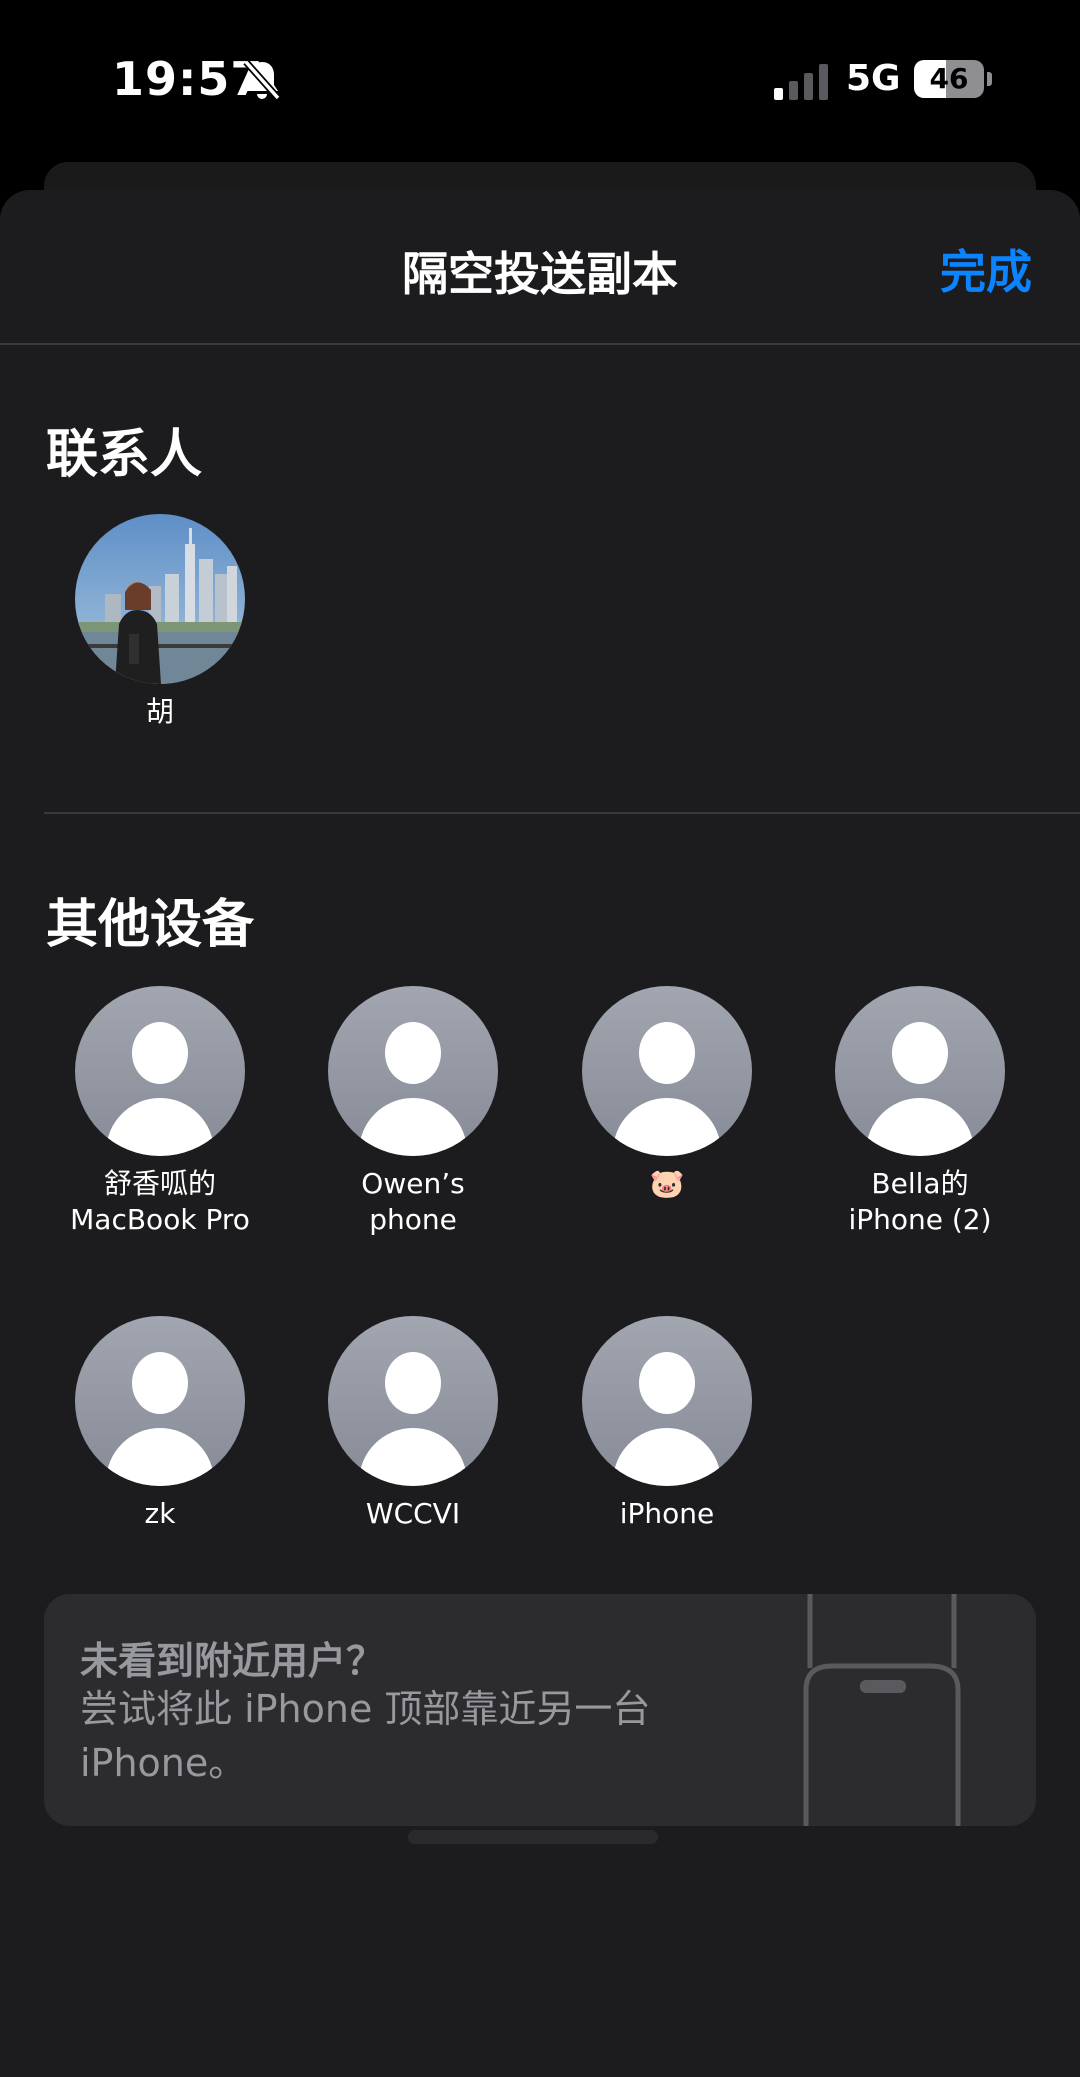 The width and height of the screenshot is (1080, 2077). I want to click on device-tile: 舒香呱的 MacBook Pro, so click(160, 1112).